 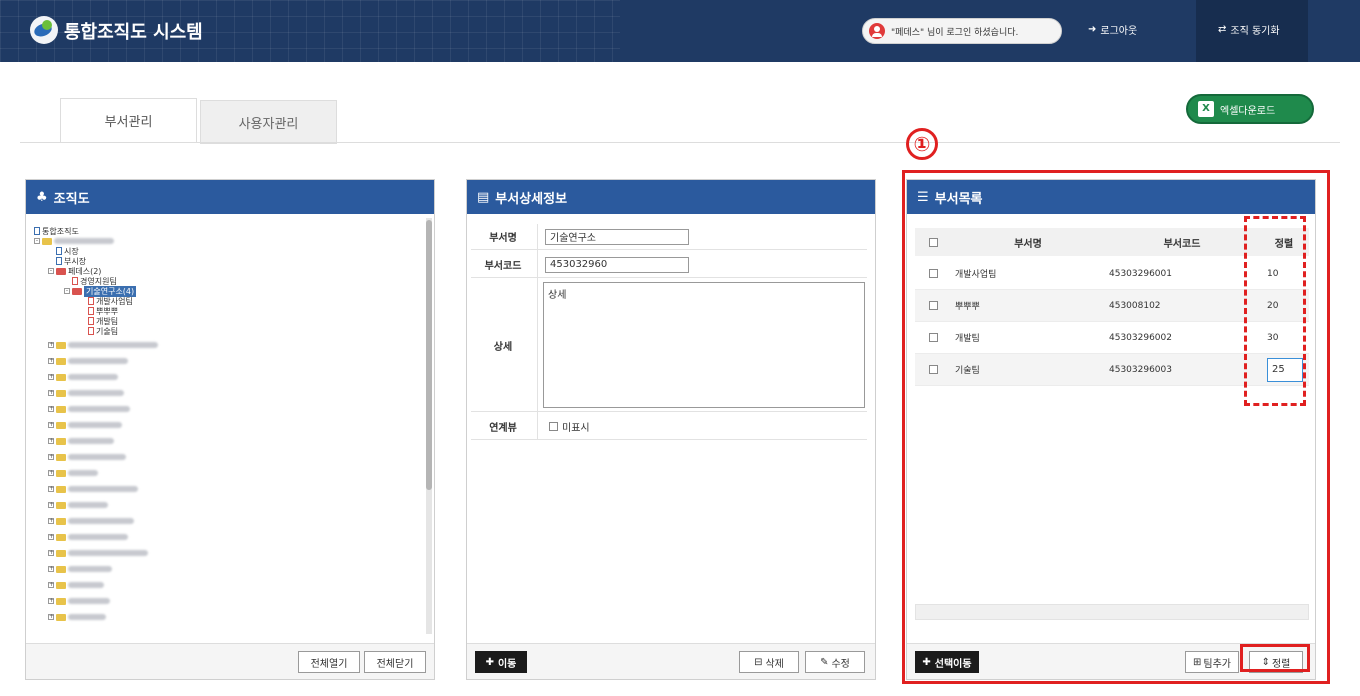 I want to click on tree-node-blurred: -, so click(x=74, y=241).